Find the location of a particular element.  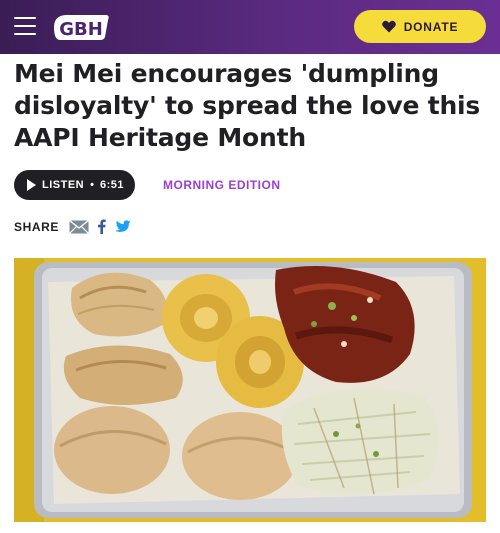

listen-button: LISTEN • 6:51 is located at coordinates (74, 185).